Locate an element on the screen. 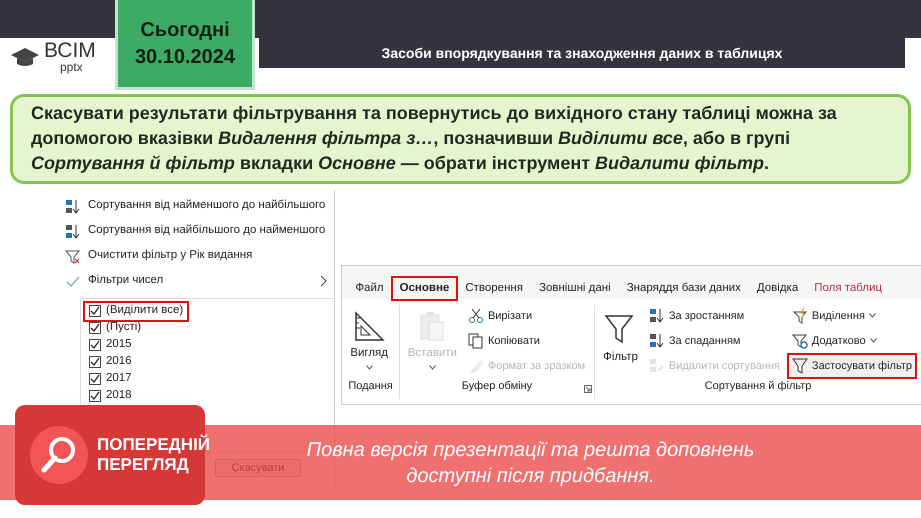 The image size is (921, 518). menu-item: Очистити фільтр у Рік видання is located at coordinates (170, 256).